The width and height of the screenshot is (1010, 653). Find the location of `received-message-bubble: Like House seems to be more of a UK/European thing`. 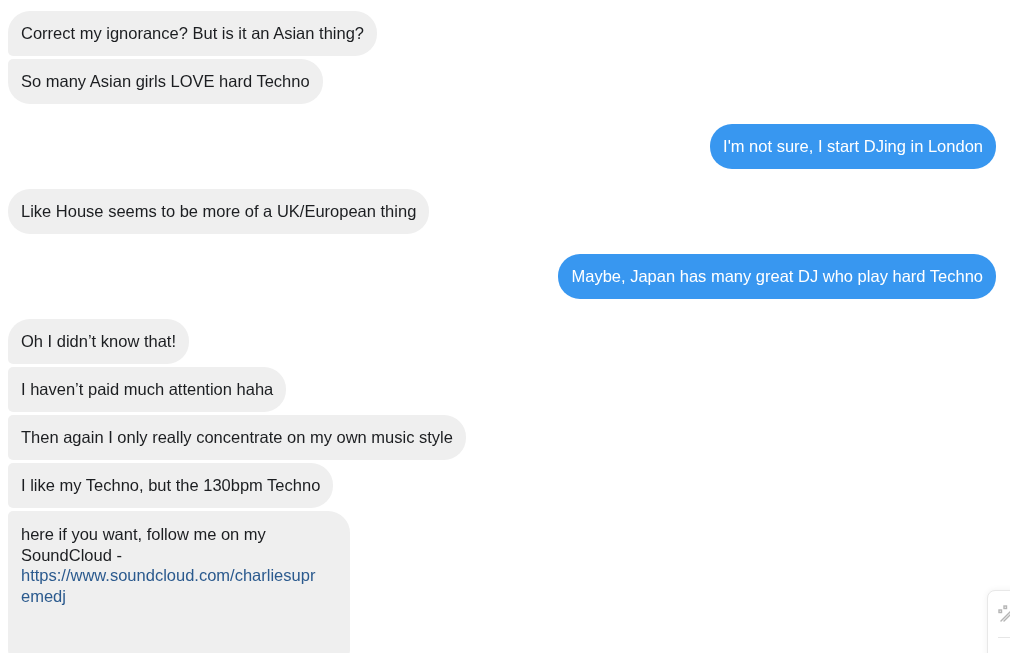

received-message-bubble: Like House seems to be more of a UK/European thing is located at coordinates (219, 211).